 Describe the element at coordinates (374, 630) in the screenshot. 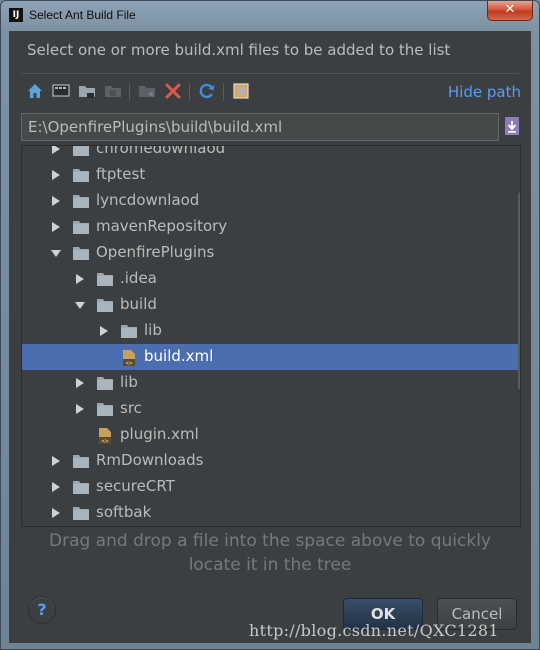

I see `watermark-text: http://blog.csdn.net/QXC1281` at that location.